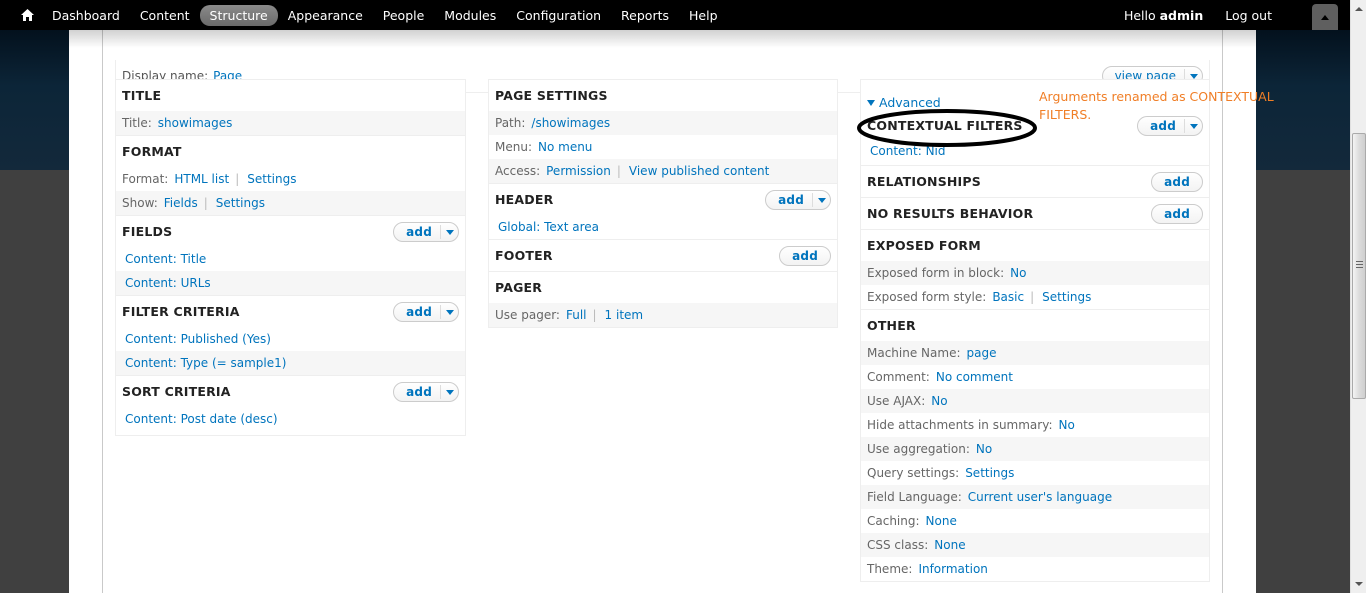 Image resolution: width=1366 pixels, height=593 pixels. What do you see at coordinates (1035, 181) in the screenshot?
I see `section-heading: RELATIONSHIPS add` at bounding box center [1035, 181].